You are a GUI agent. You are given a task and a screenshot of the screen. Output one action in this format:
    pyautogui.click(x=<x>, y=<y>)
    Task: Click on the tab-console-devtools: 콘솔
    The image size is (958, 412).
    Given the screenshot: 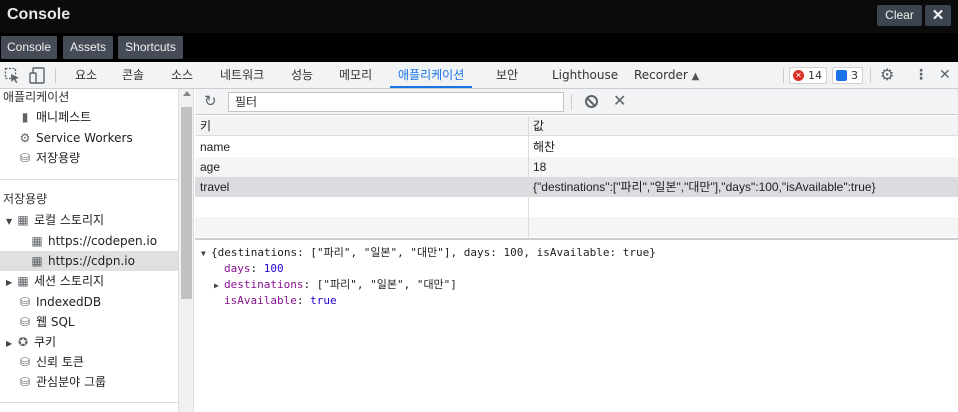 What is the action you would take?
    pyautogui.click(x=133, y=75)
    